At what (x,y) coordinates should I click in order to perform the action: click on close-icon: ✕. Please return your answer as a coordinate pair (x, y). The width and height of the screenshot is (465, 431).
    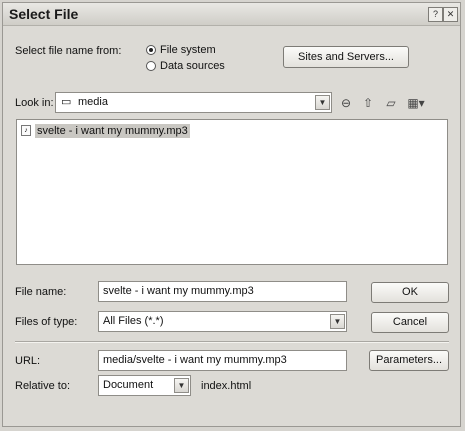
    Looking at the image, I should click on (450, 14).